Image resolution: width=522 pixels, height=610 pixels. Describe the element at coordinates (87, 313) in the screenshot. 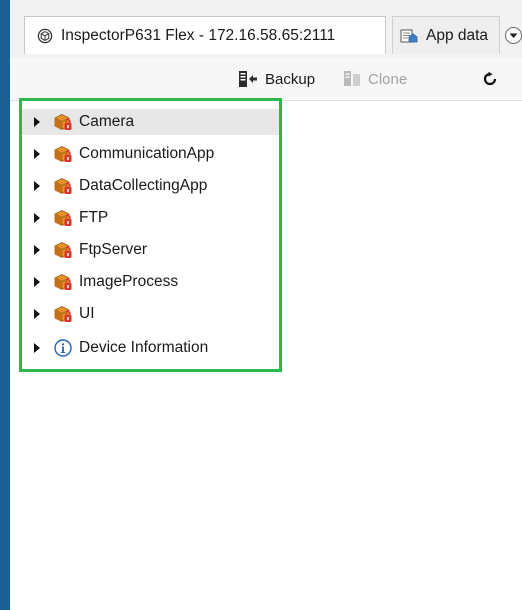

I see `tree-item-label: UI` at that location.